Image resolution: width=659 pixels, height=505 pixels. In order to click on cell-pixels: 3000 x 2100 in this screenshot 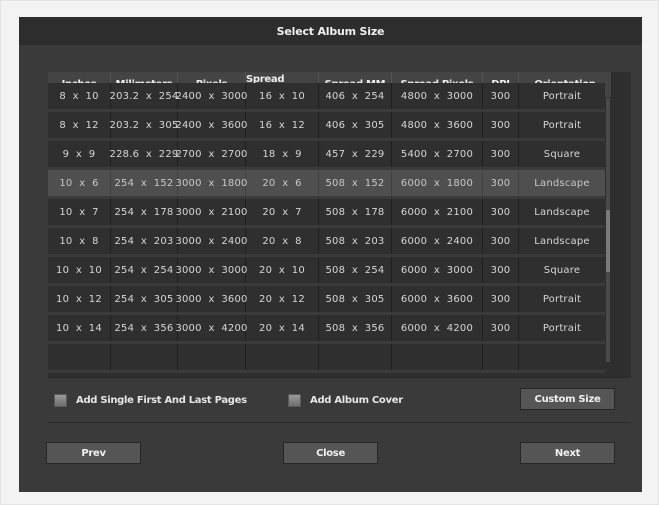, I will do `click(211, 212)`.